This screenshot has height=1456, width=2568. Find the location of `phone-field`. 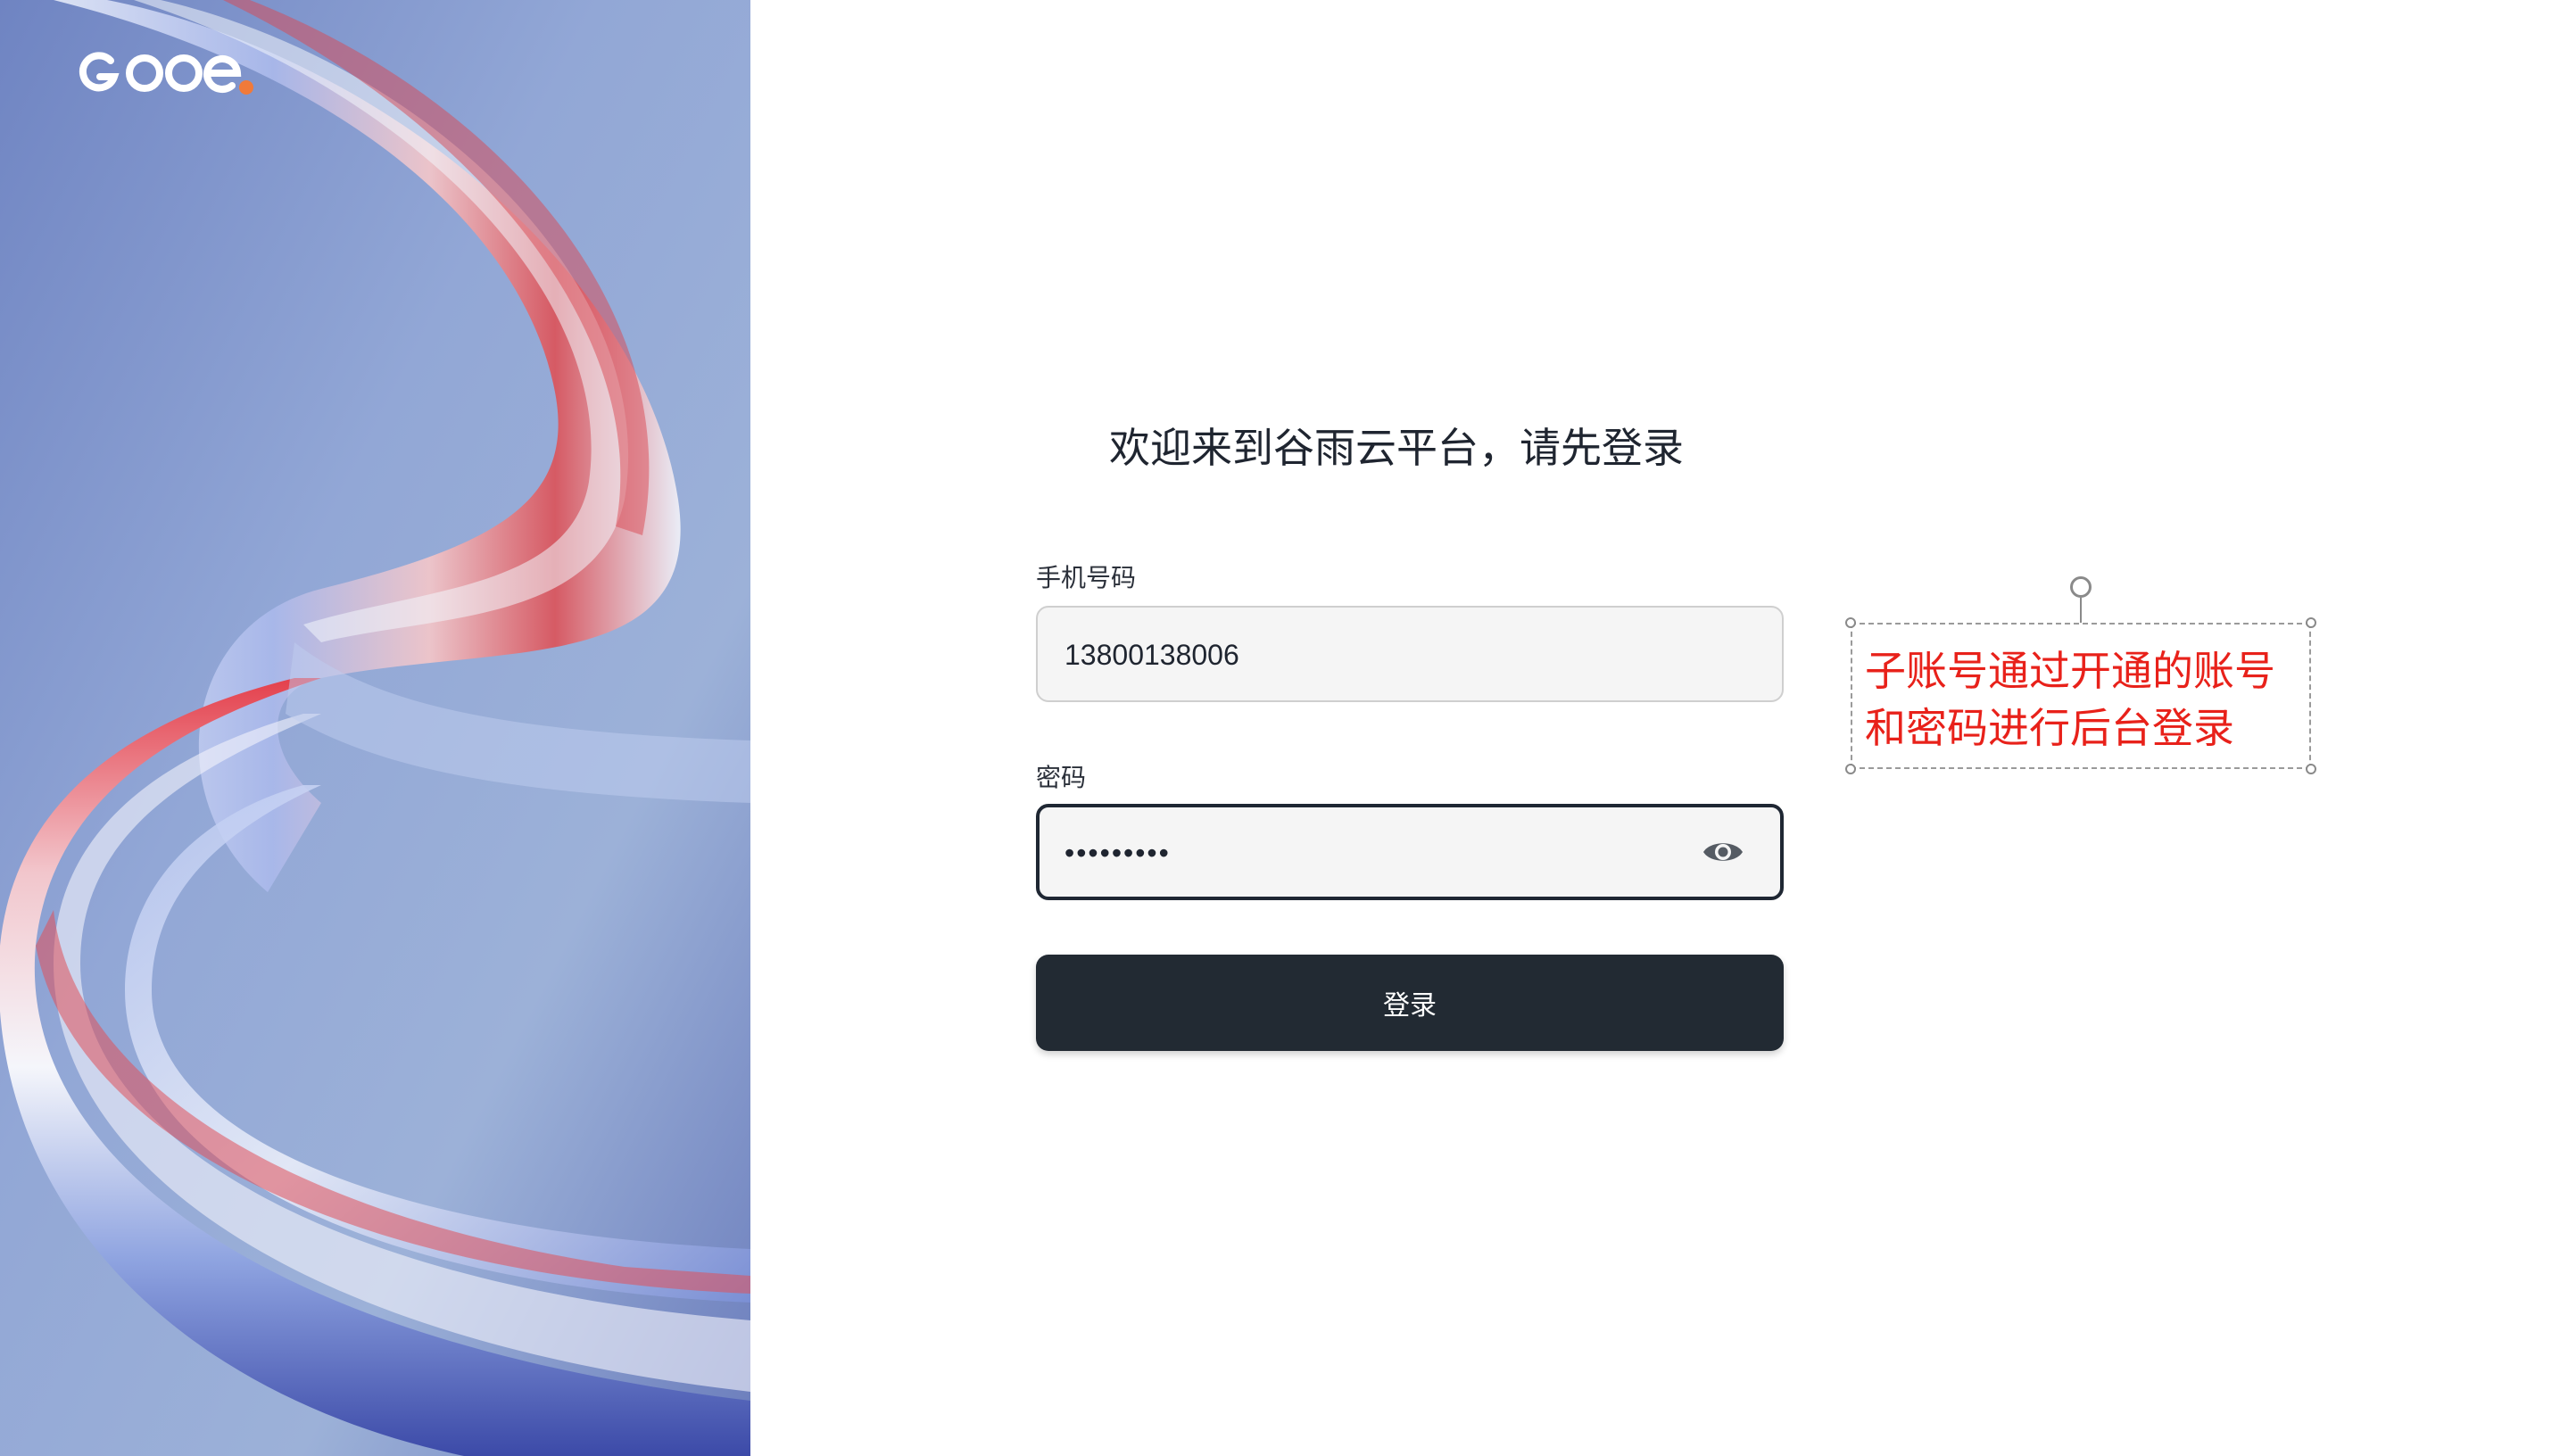

phone-field is located at coordinates (1410, 654).